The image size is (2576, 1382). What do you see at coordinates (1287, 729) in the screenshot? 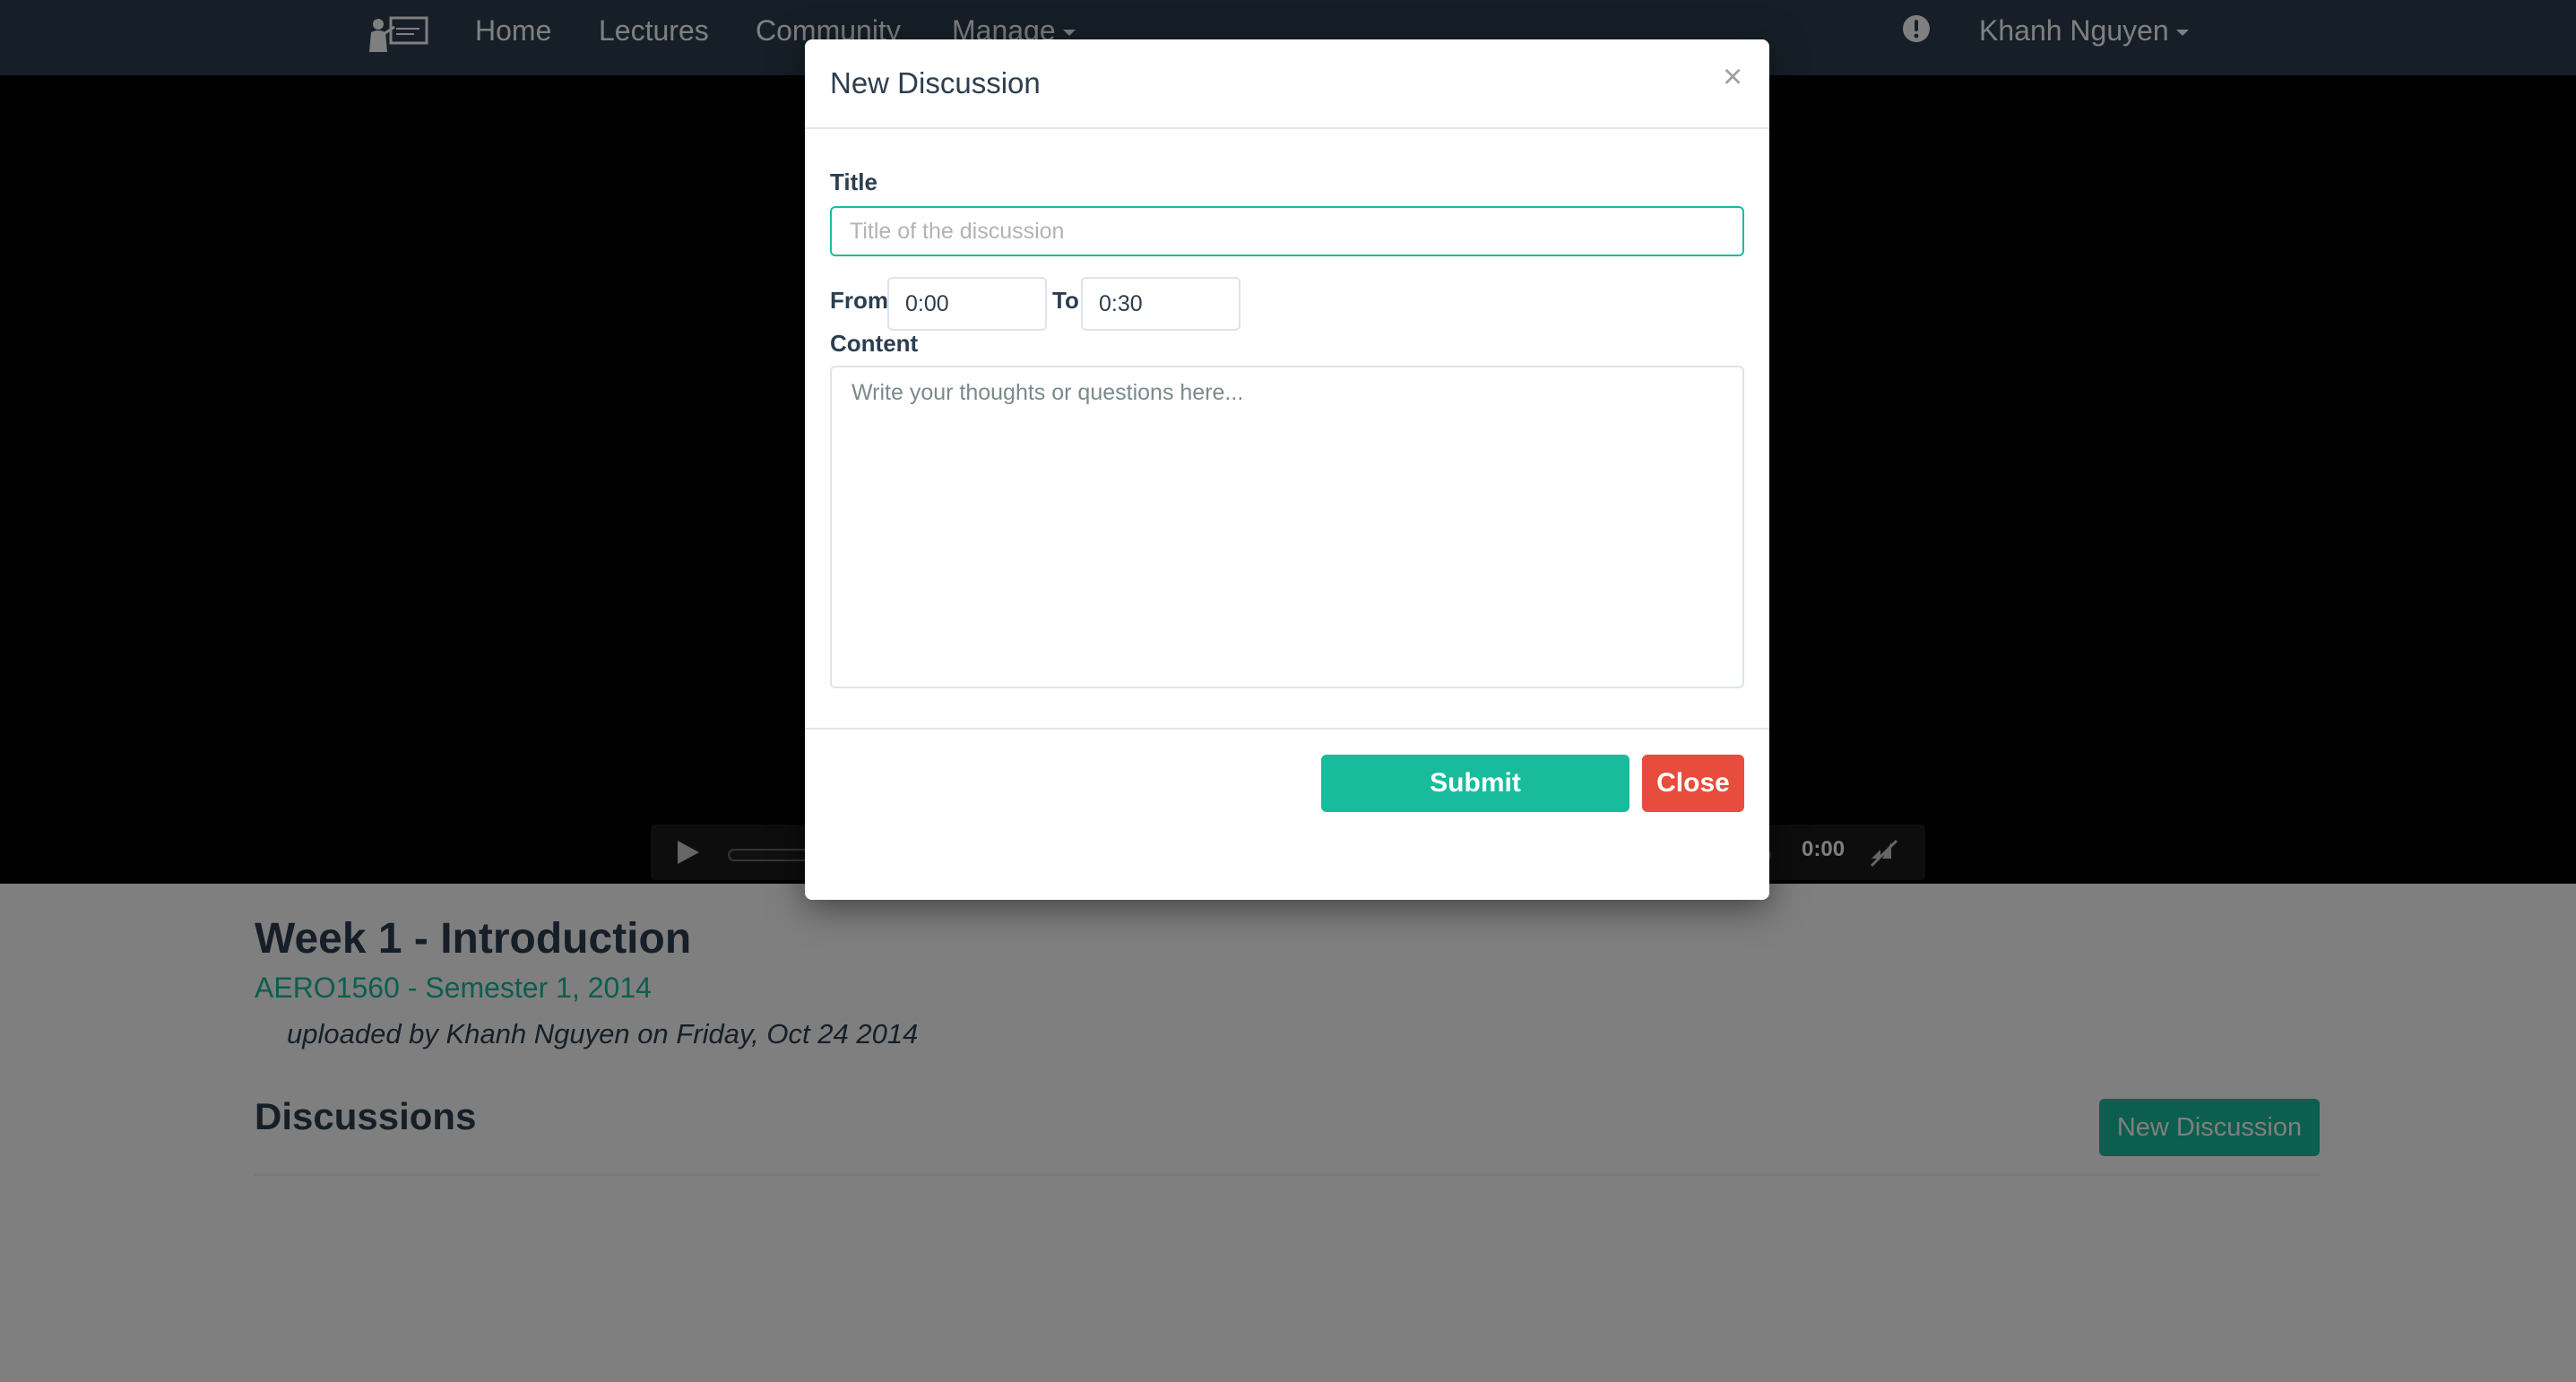
I see `modal-footer-divider` at bounding box center [1287, 729].